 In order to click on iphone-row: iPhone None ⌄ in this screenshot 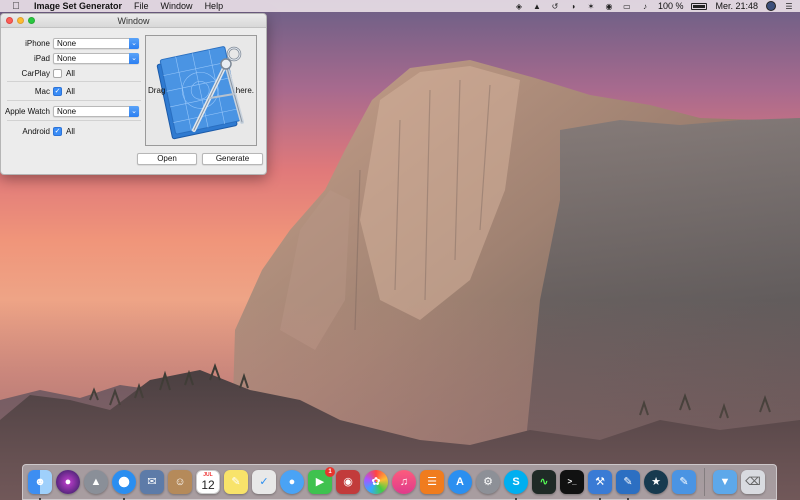, I will do `click(70, 43)`.